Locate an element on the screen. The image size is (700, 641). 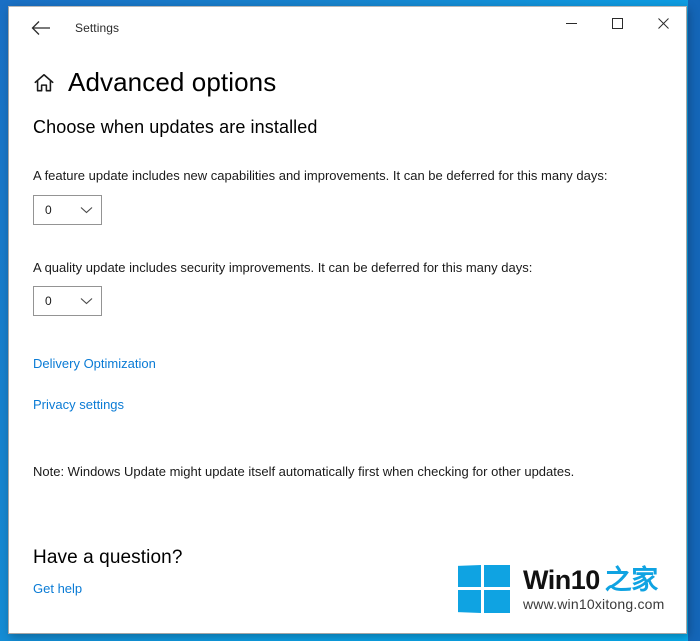
page-title: Advanced options is located at coordinates (172, 82).